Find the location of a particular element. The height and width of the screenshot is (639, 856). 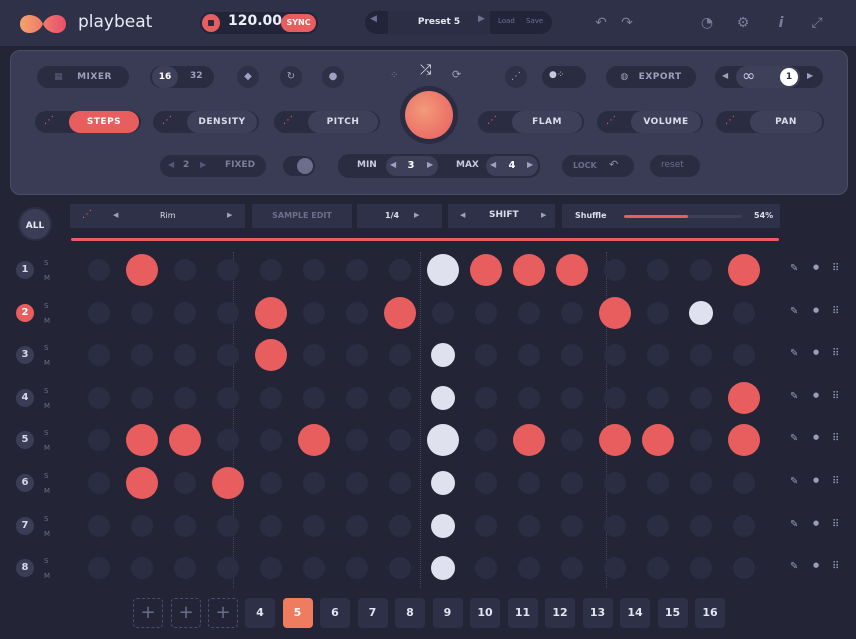

page-button: 9 is located at coordinates (447, 613).